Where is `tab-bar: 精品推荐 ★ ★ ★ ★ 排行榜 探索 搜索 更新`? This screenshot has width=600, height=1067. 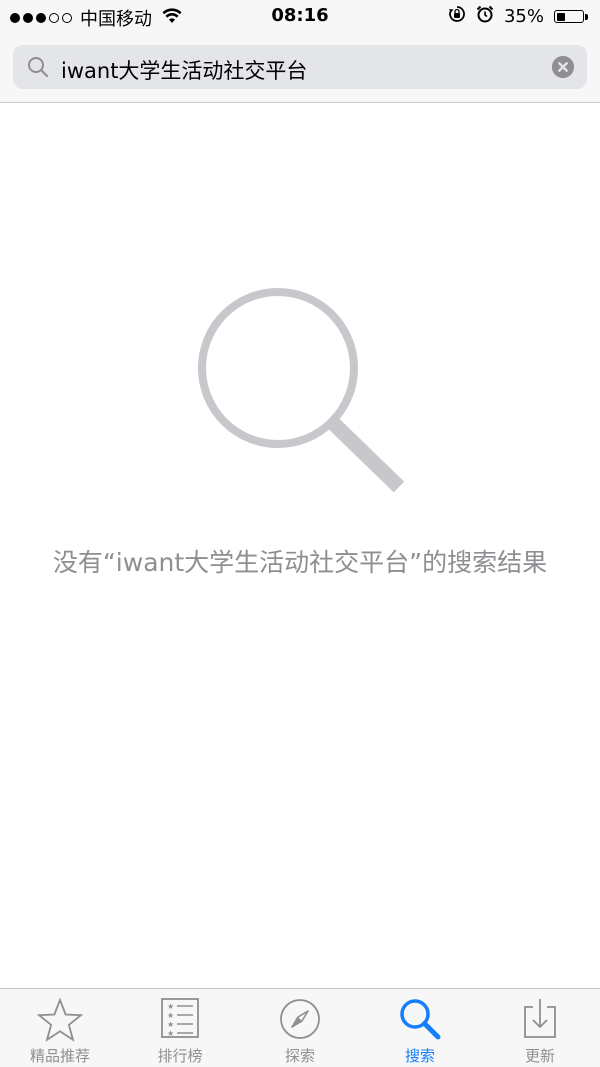
tab-bar: 精品推荐 ★ ★ ★ ★ 排行榜 探索 搜索 更新 is located at coordinates (300, 1027).